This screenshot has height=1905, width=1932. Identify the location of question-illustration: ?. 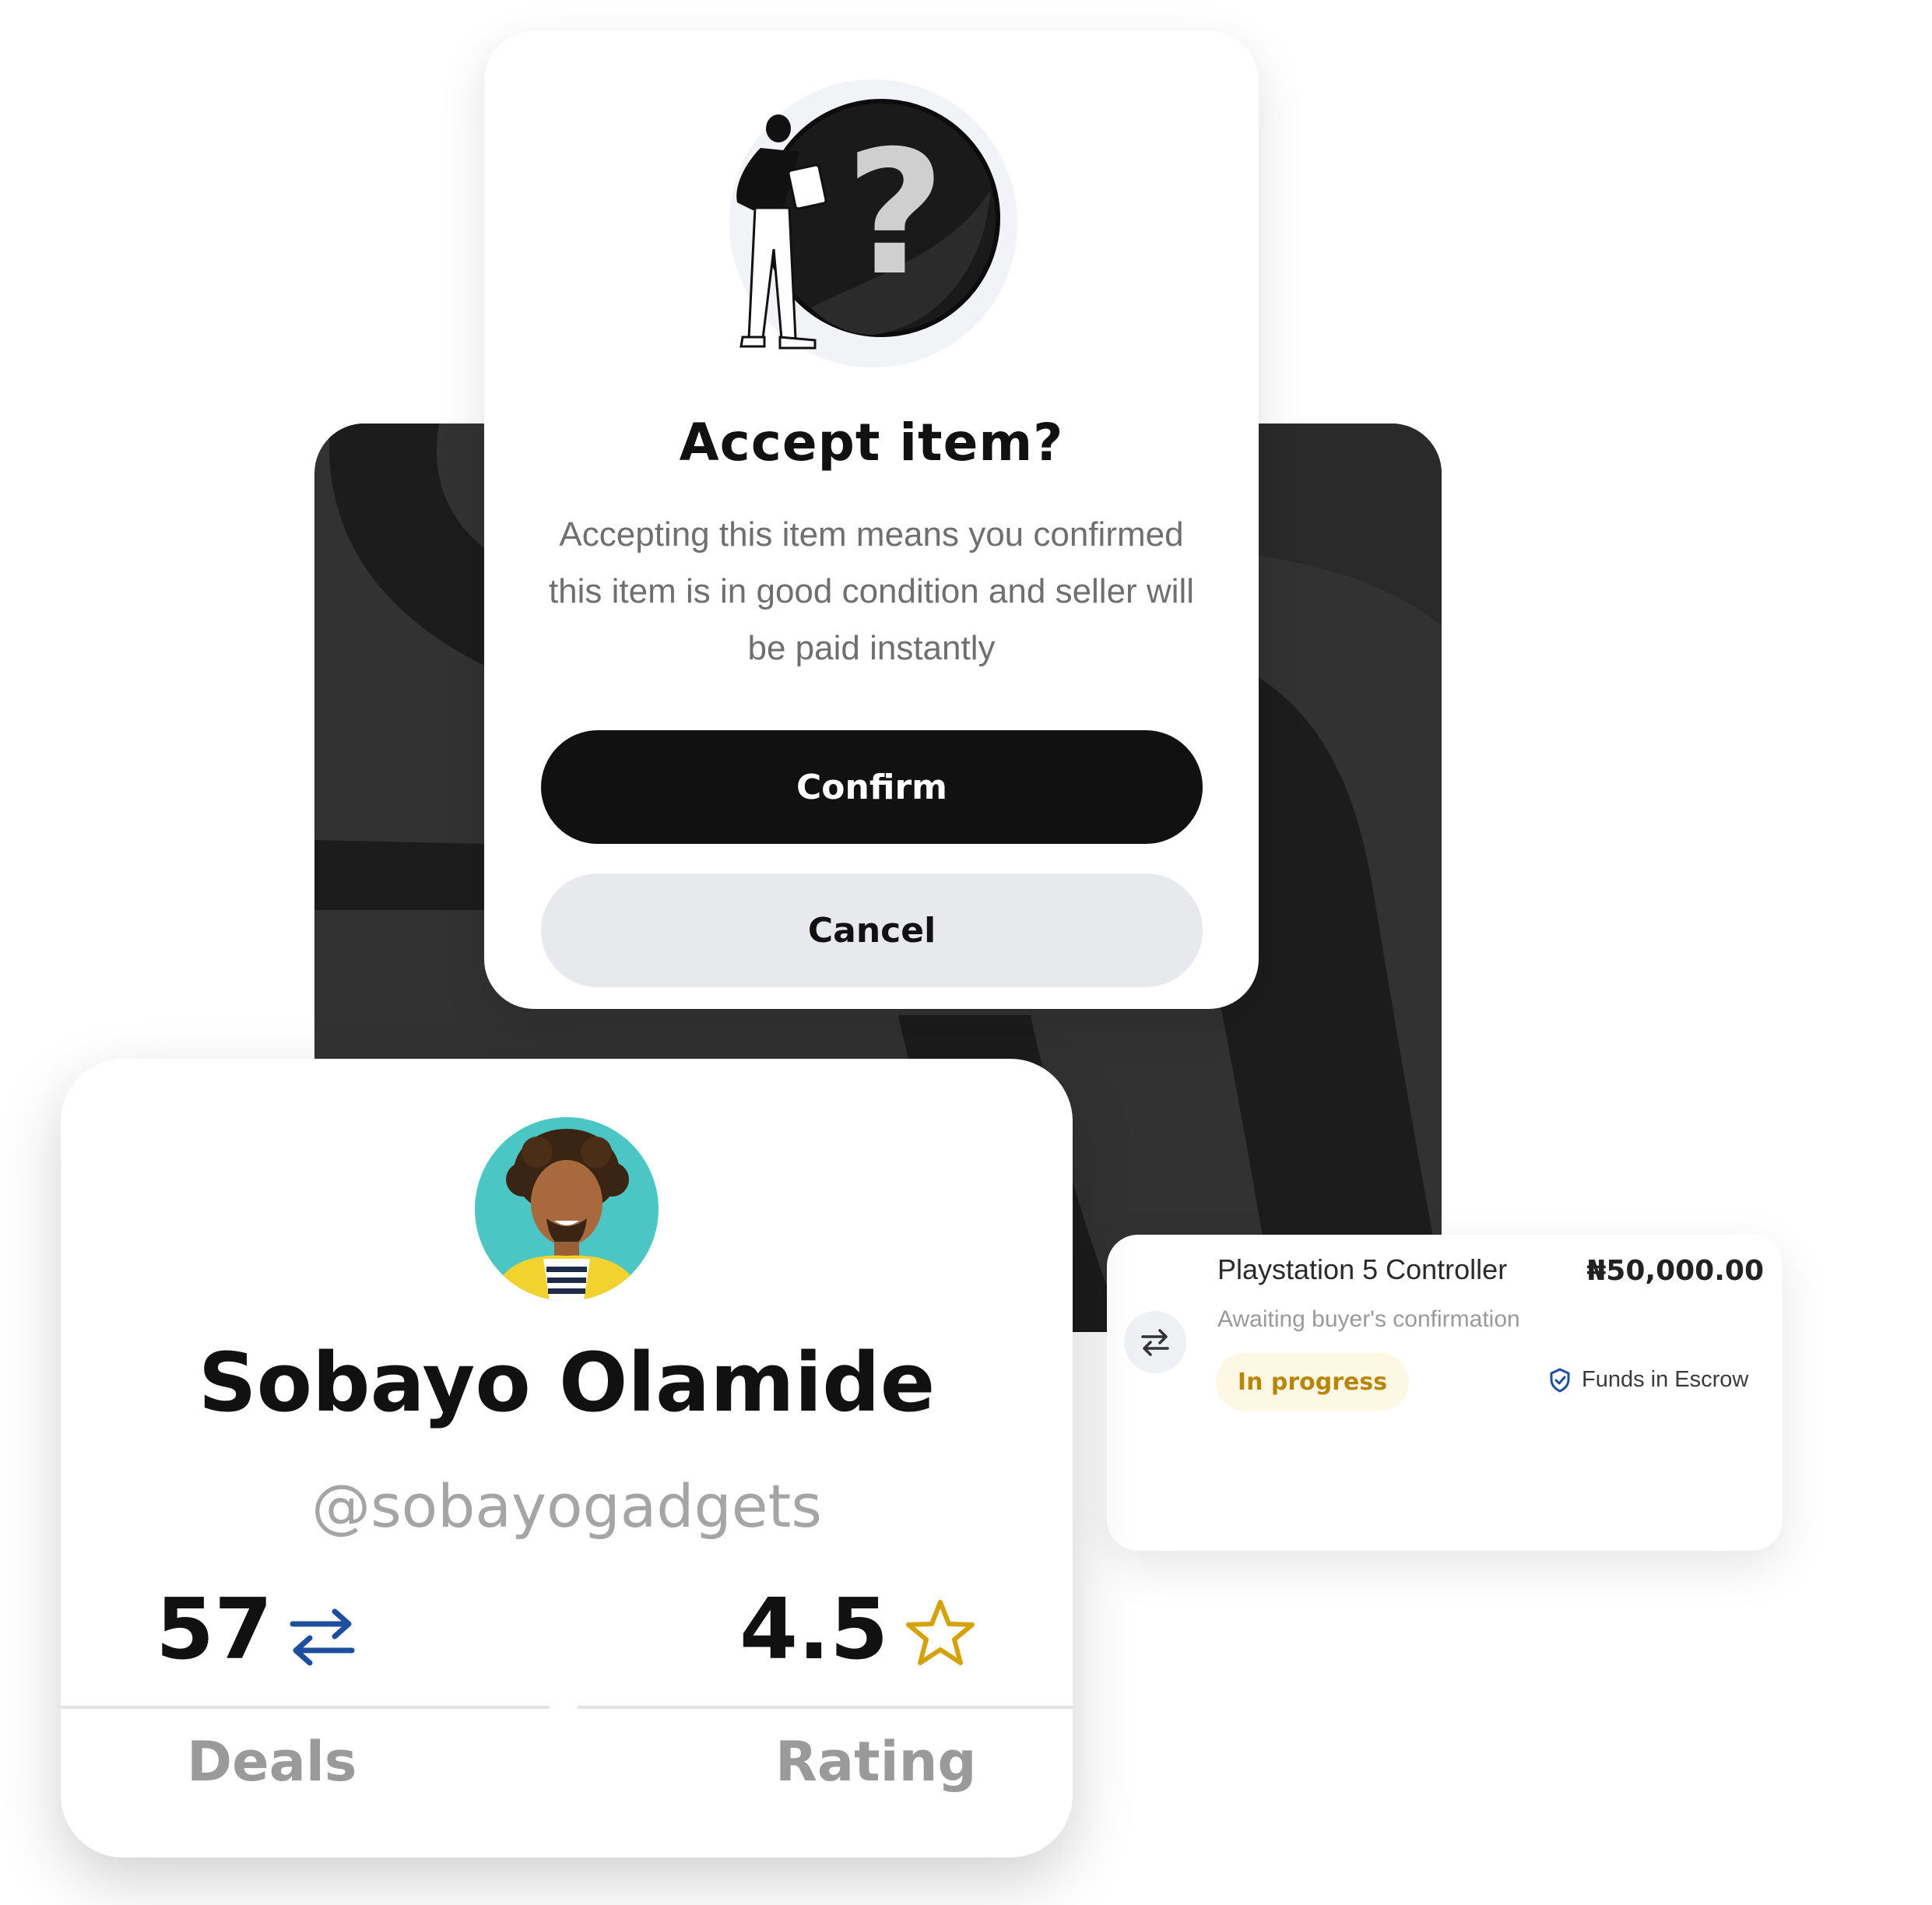
(871, 227).